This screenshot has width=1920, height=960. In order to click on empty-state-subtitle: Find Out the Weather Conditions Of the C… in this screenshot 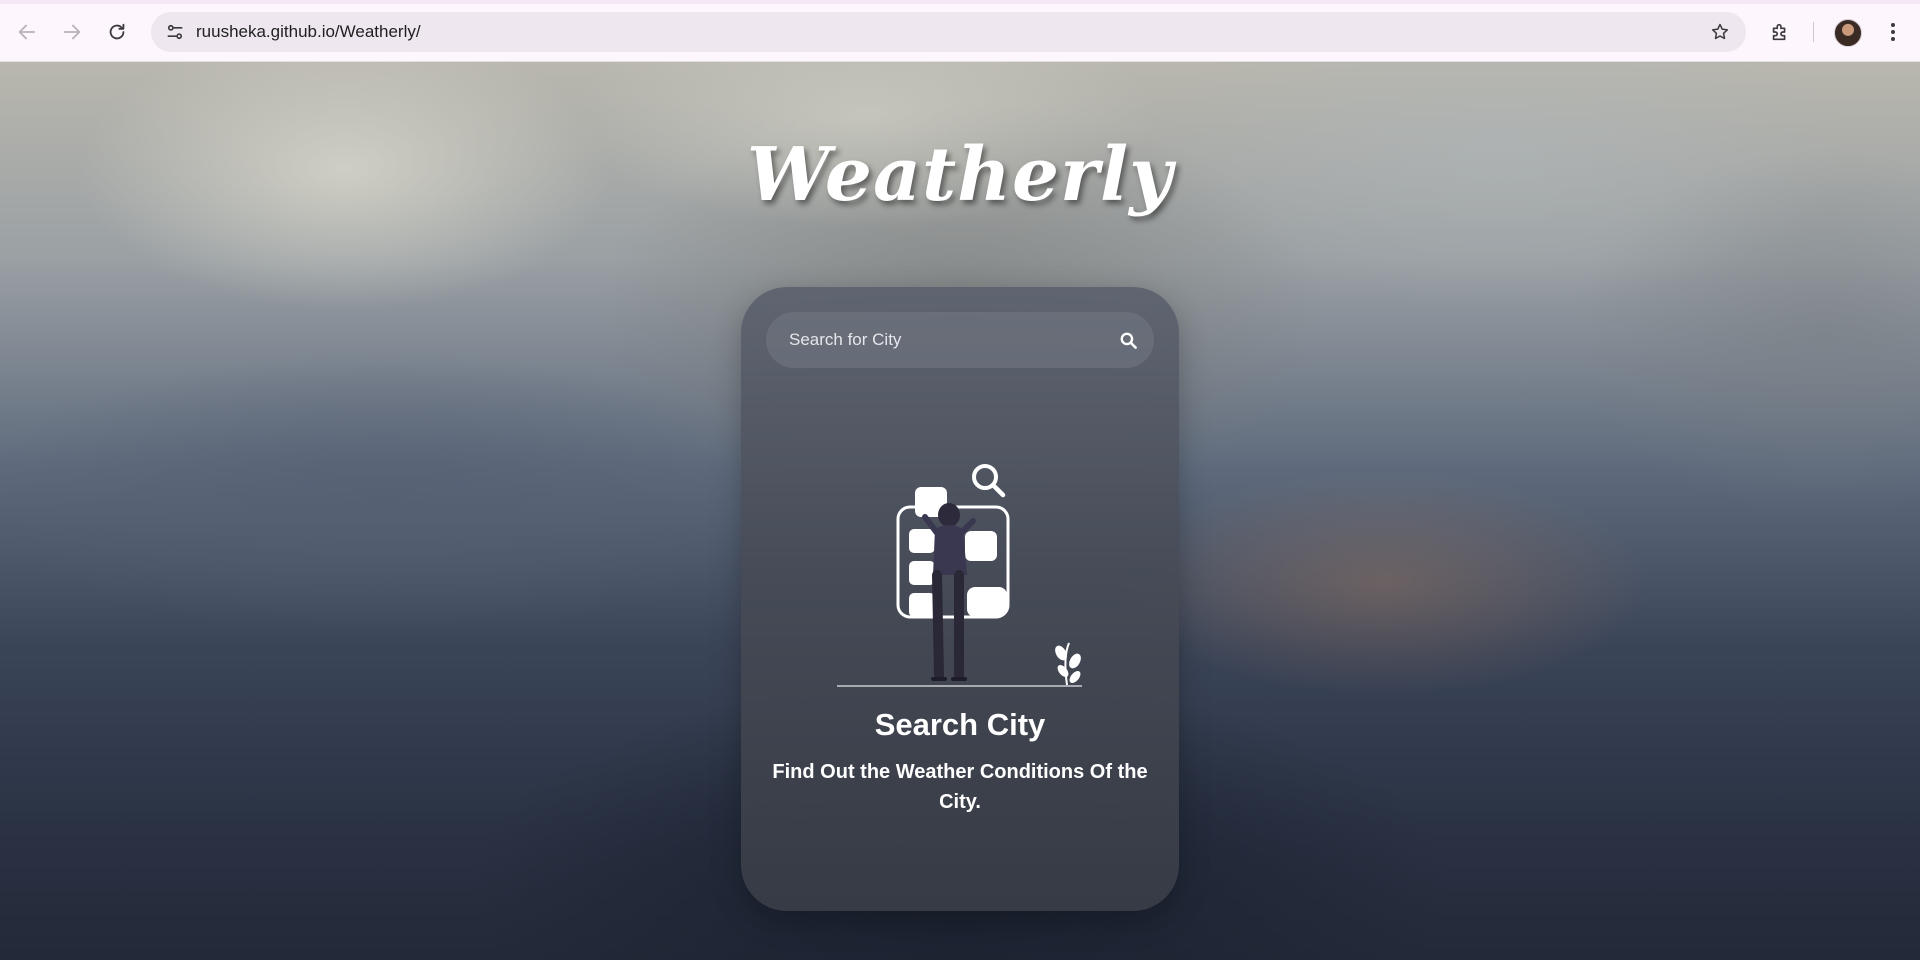, I will do `click(960, 787)`.